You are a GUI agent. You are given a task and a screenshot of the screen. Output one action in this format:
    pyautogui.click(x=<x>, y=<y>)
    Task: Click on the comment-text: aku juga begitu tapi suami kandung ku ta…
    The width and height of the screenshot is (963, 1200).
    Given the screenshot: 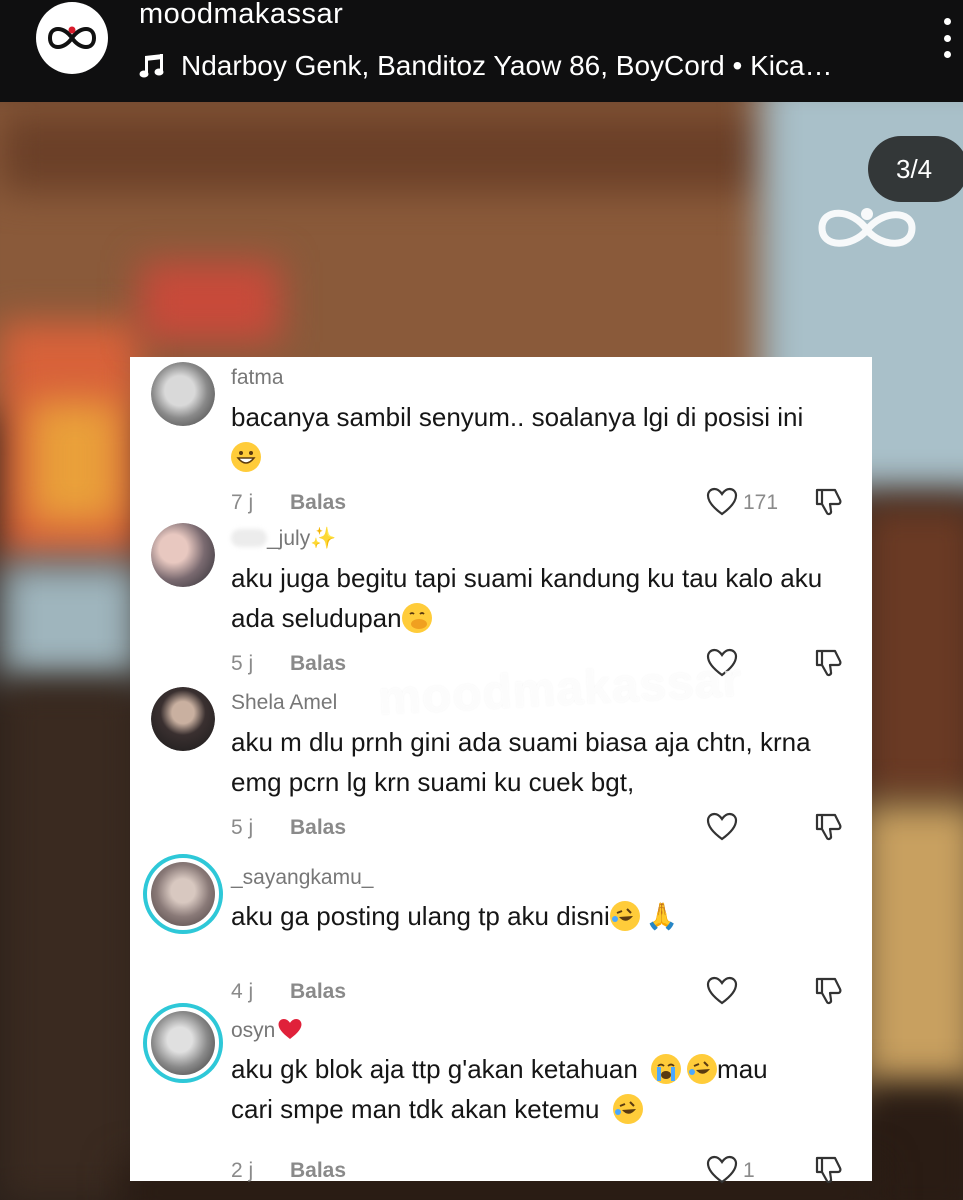 What is the action you would take?
    pyautogui.click(x=527, y=598)
    